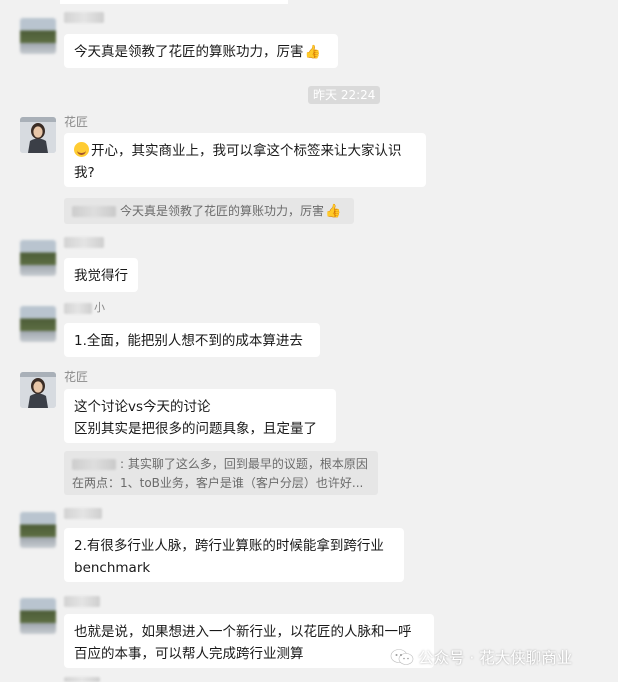 The height and width of the screenshot is (682, 618). What do you see at coordinates (174, 2) in the screenshot?
I see `previous-message-edge` at bounding box center [174, 2].